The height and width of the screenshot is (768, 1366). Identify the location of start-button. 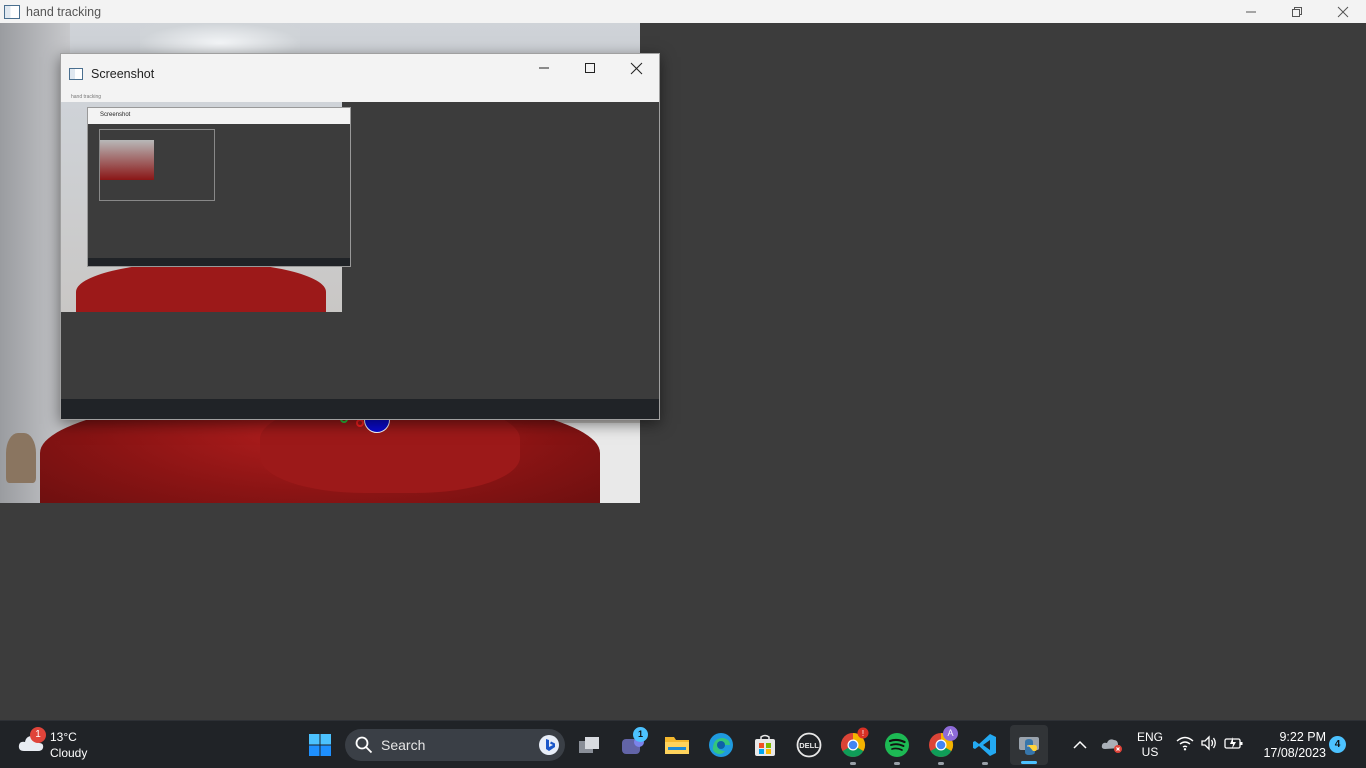
(320, 745).